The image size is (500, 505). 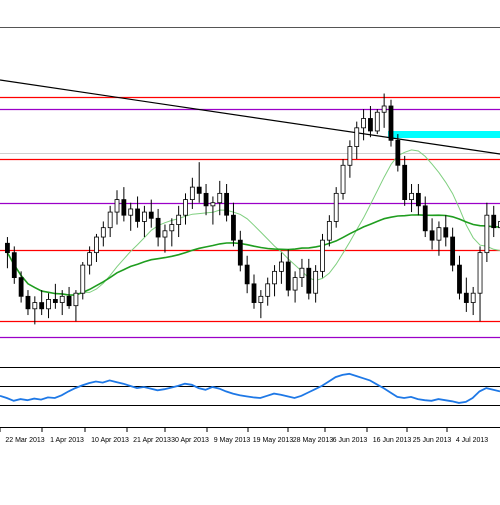 I want to click on x-tick-label: 21 Apr 2013, so click(x=152, y=440).